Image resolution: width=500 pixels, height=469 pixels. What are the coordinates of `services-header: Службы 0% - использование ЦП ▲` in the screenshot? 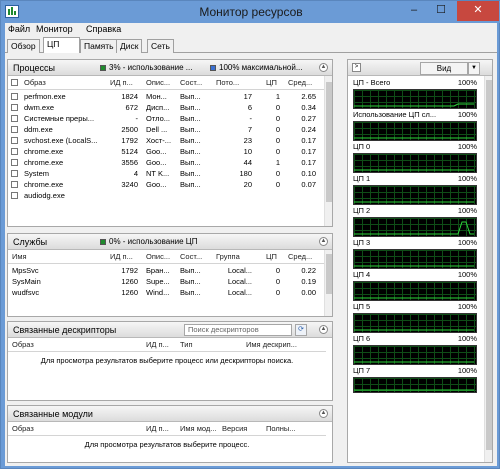 It's located at (170, 242).